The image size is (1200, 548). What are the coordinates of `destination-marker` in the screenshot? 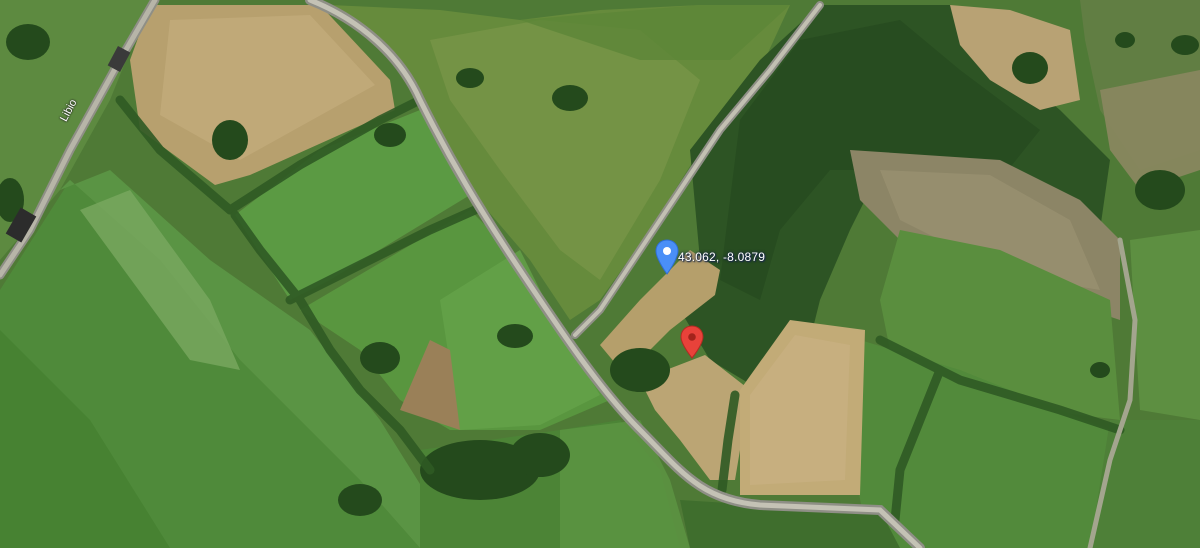 It's located at (692, 342).